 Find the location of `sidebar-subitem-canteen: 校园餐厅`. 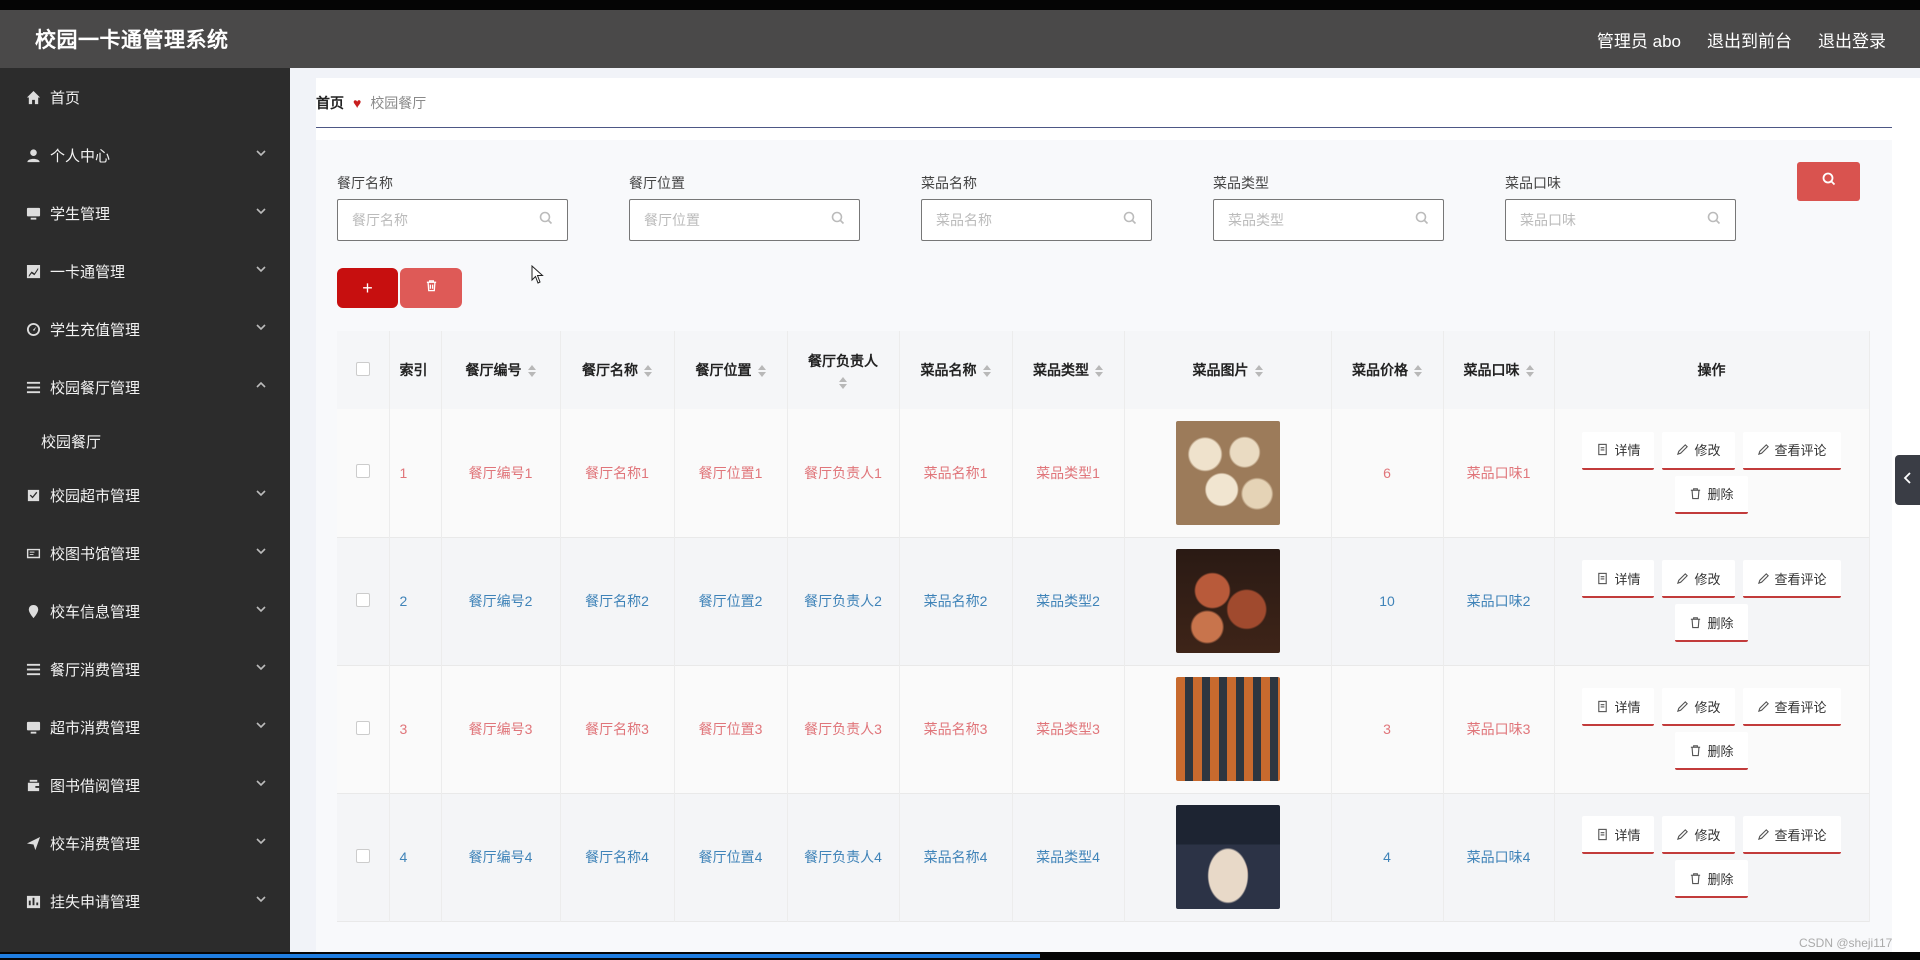

sidebar-subitem-canteen: 校园餐厅 is located at coordinates (145, 441).